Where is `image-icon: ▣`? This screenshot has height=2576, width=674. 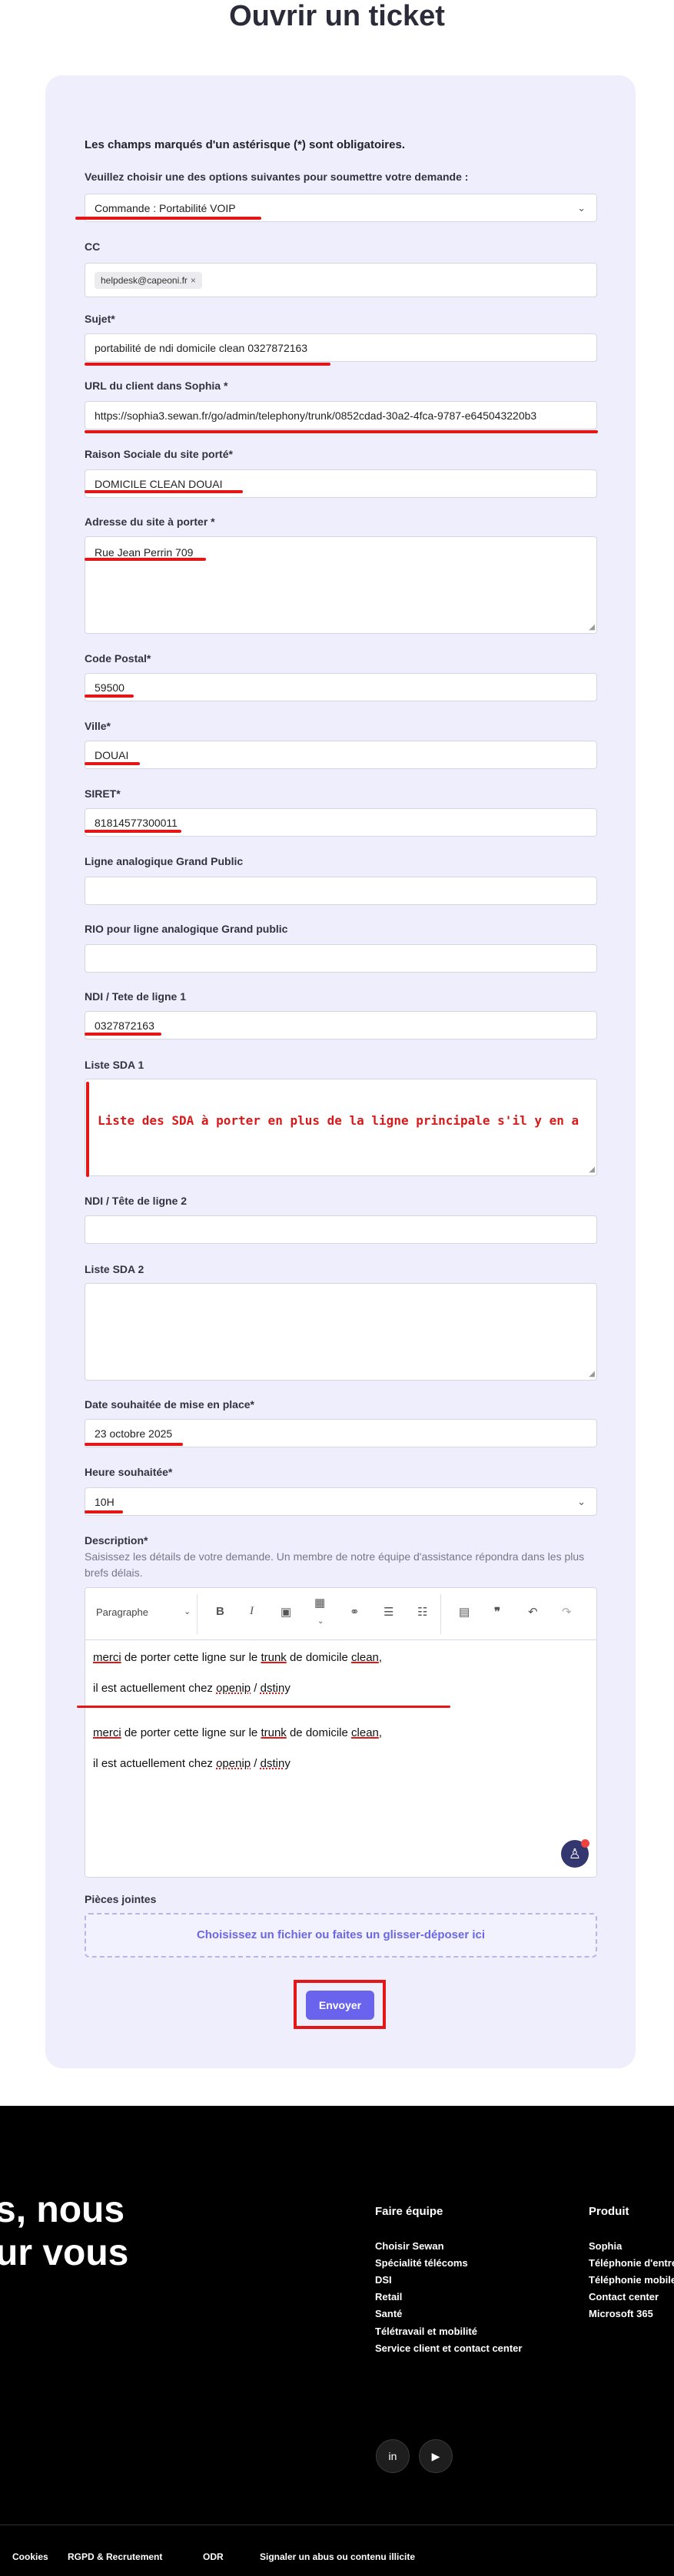
image-icon: ▣ is located at coordinates (286, 1612).